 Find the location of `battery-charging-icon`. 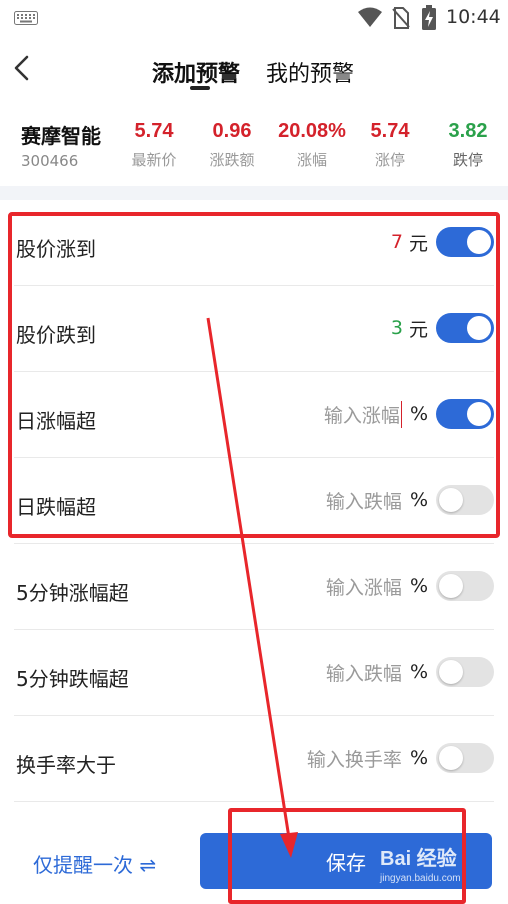

battery-charging-icon is located at coordinates (429, 17).